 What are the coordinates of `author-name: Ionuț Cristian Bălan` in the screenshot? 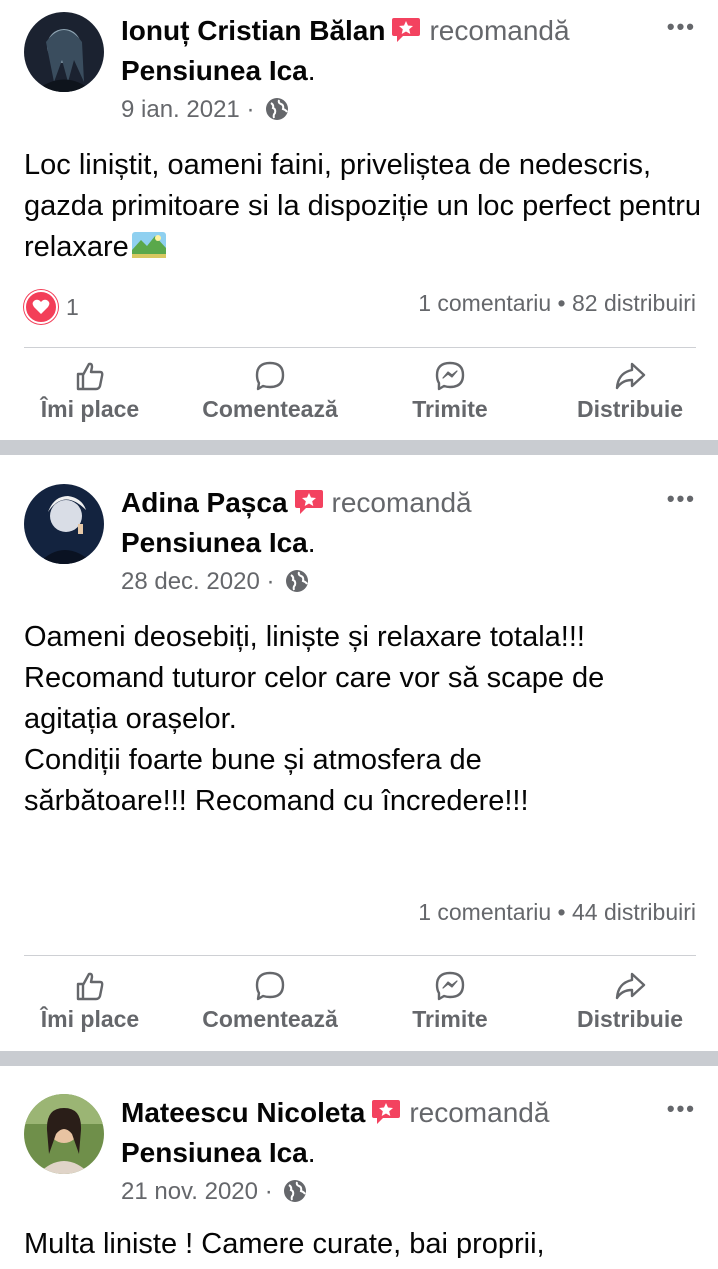 It's located at (253, 30).